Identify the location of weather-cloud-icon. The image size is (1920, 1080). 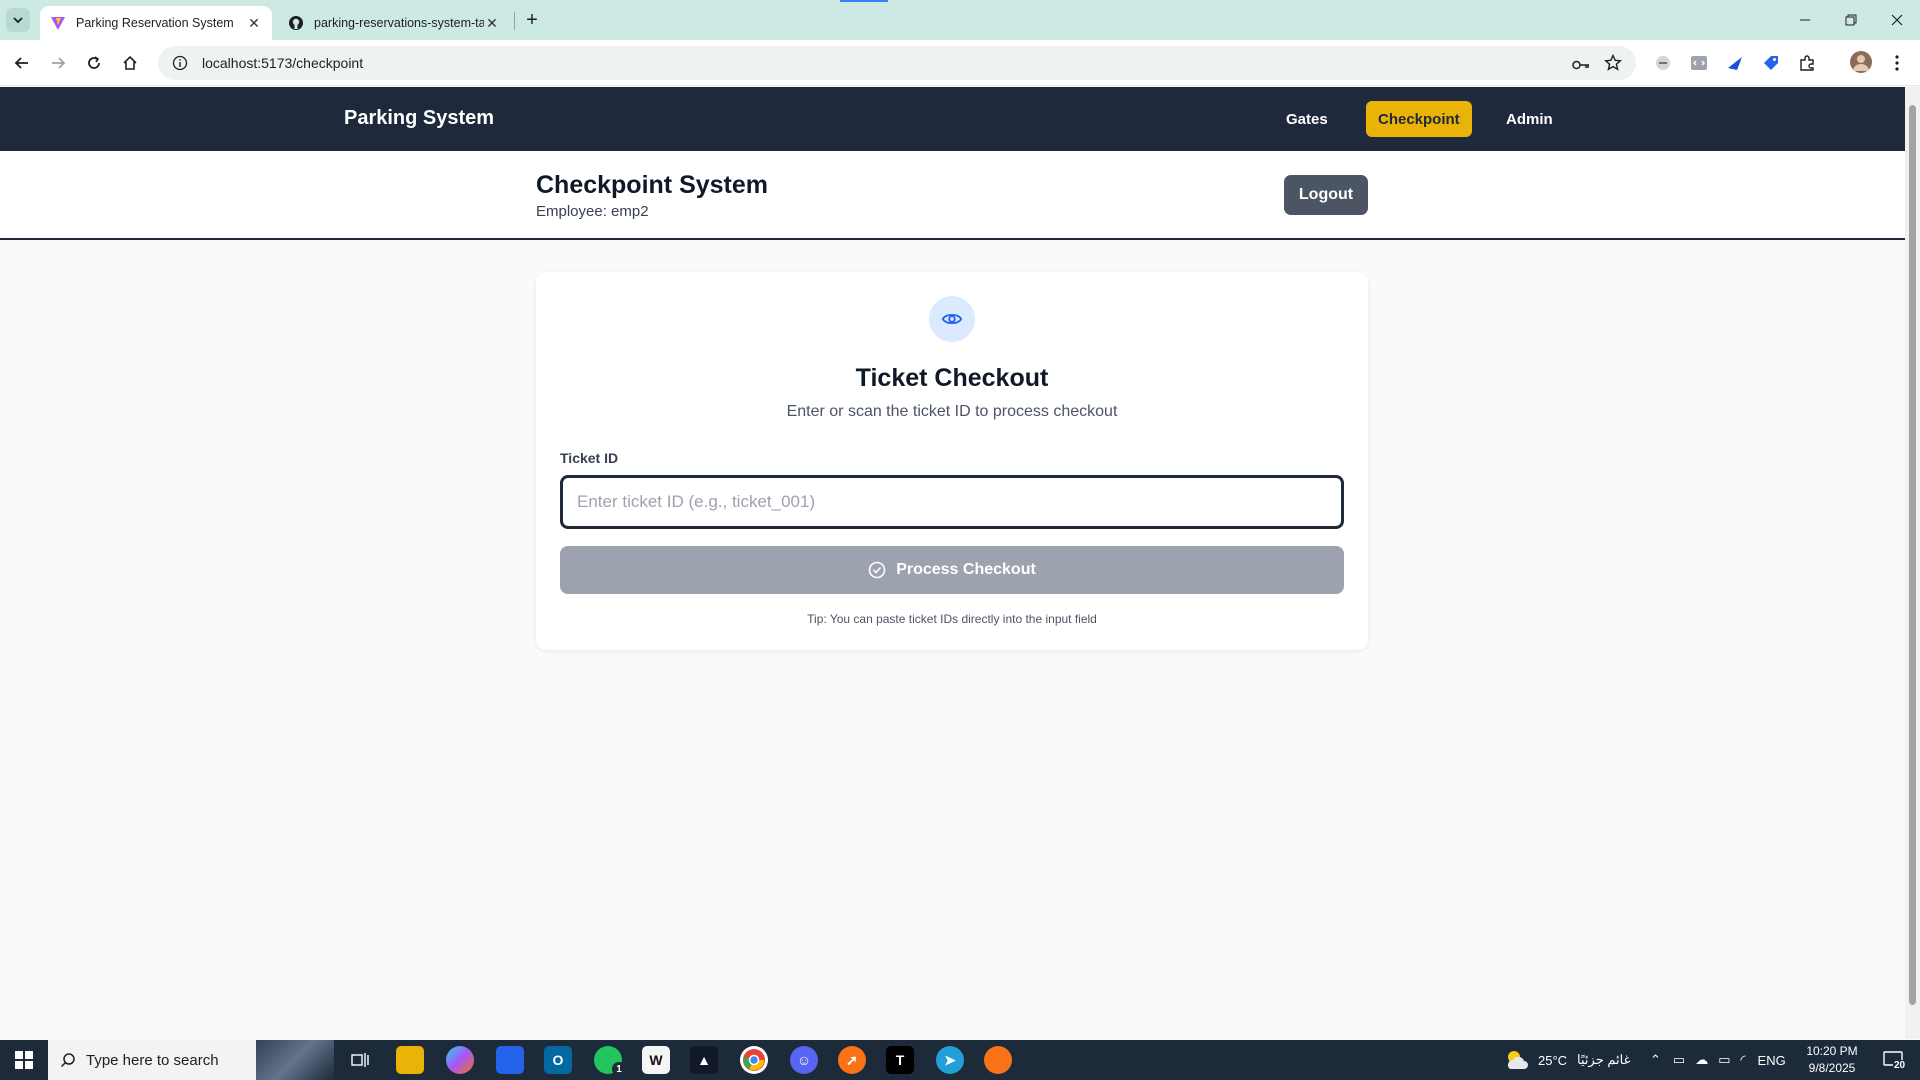
(1518, 1060).